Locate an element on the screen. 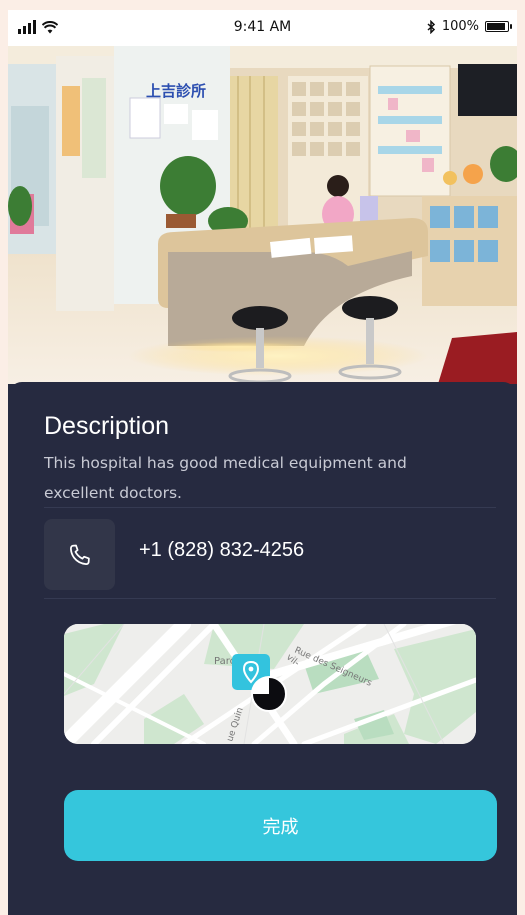 The height and width of the screenshot is (915, 525). divider-top is located at coordinates (270, 507).